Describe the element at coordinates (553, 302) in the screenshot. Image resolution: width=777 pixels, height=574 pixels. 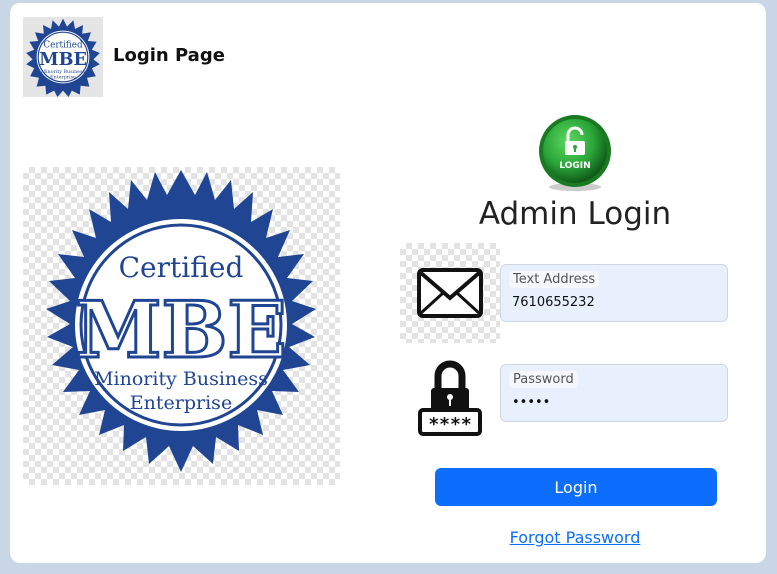
I see `text-address-value: 7610655232` at that location.